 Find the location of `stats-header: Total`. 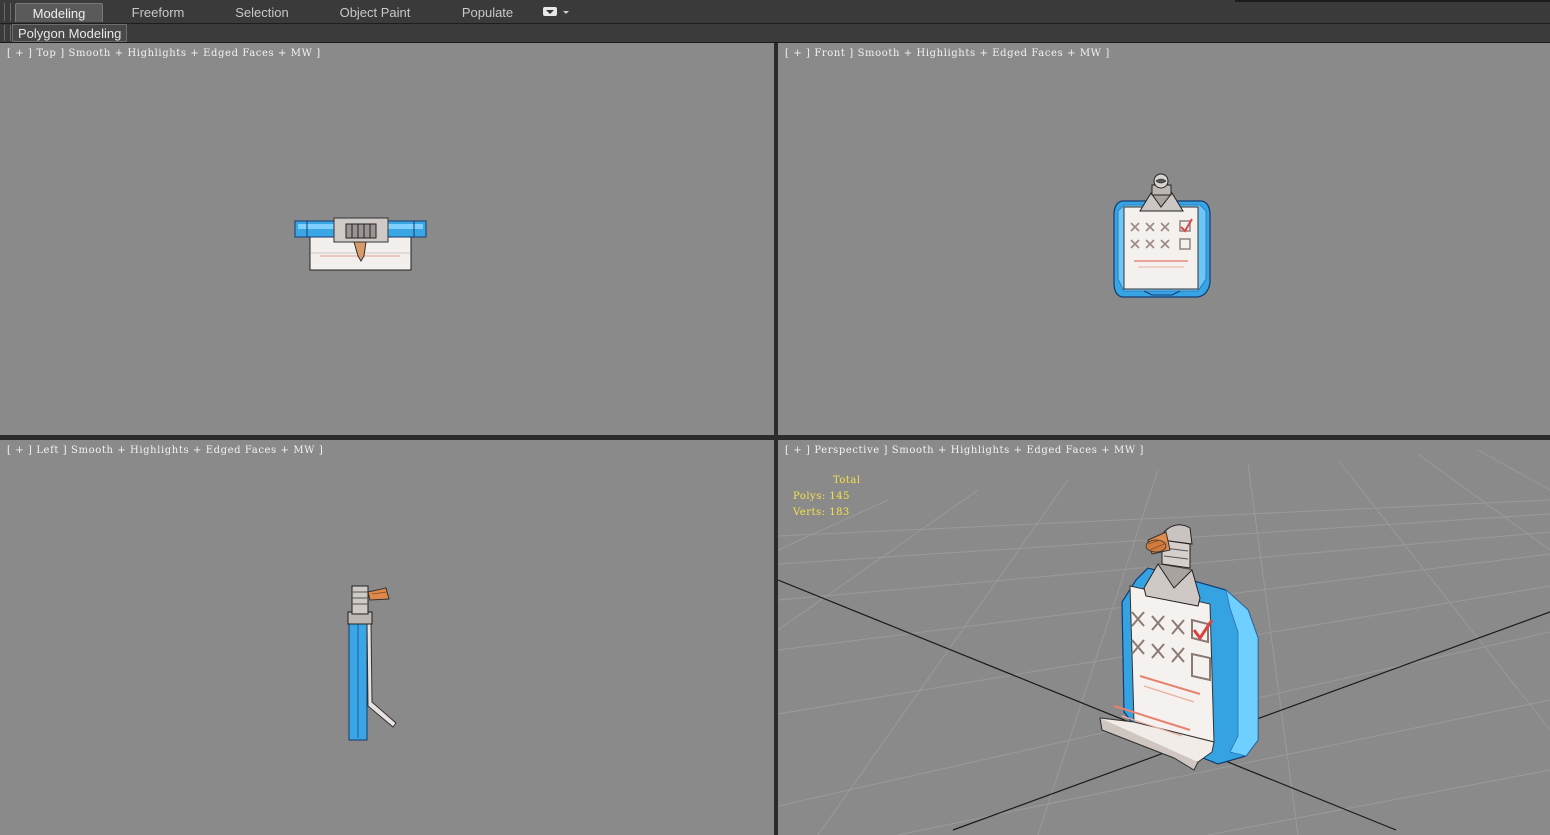

stats-header: Total is located at coordinates (847, 480).